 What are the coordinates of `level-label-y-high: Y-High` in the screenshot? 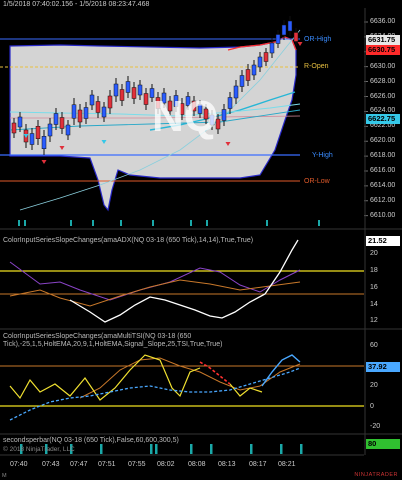 It's located at (322, 155).